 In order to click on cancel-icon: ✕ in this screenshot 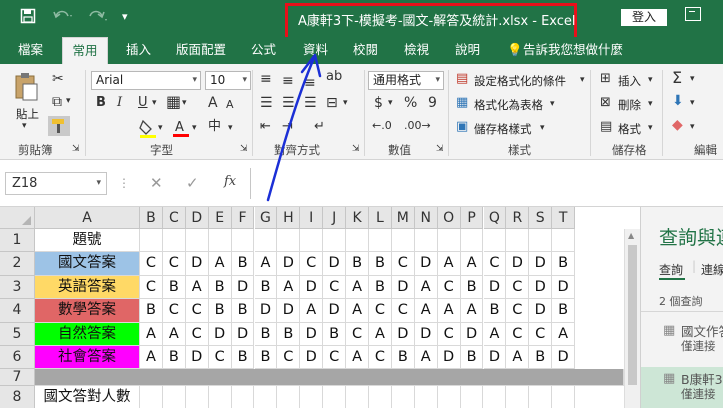, I will do `click(156, 183)`.